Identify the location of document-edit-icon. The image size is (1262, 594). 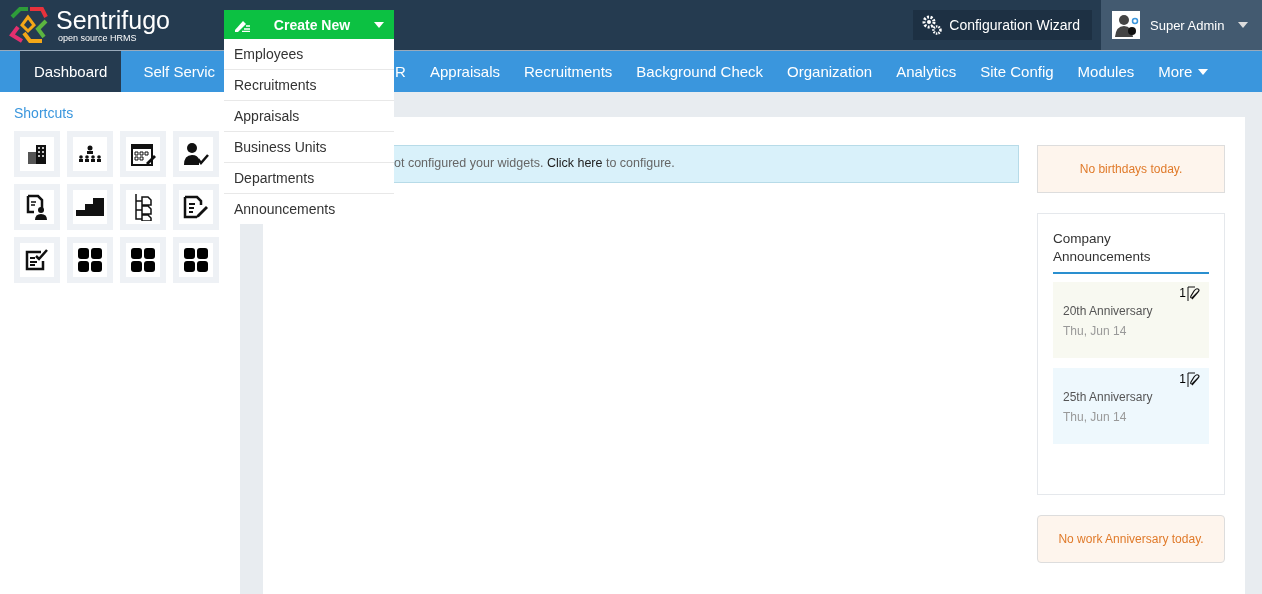
(196, 207).